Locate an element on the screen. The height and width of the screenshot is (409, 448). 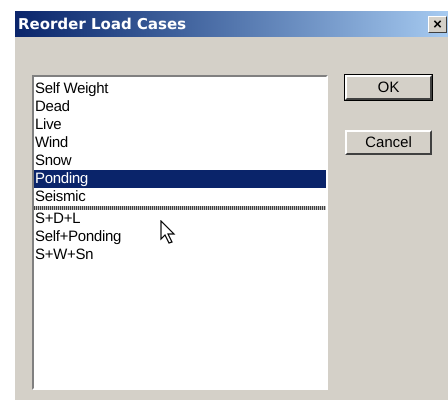
cancel-button: Cancel is located at coordinates (388, 142).